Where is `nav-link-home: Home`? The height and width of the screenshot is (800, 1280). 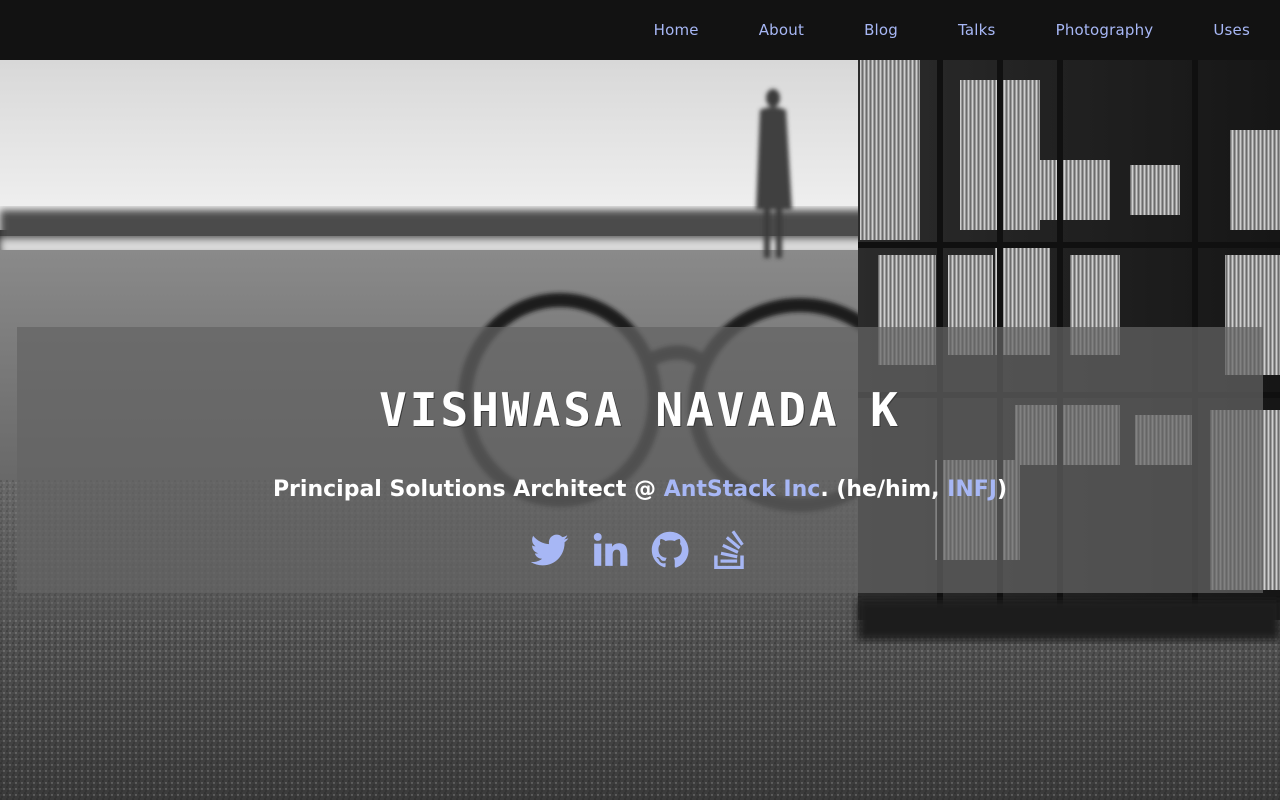
nav-link-home: Home is located at coordinates (676, 30).